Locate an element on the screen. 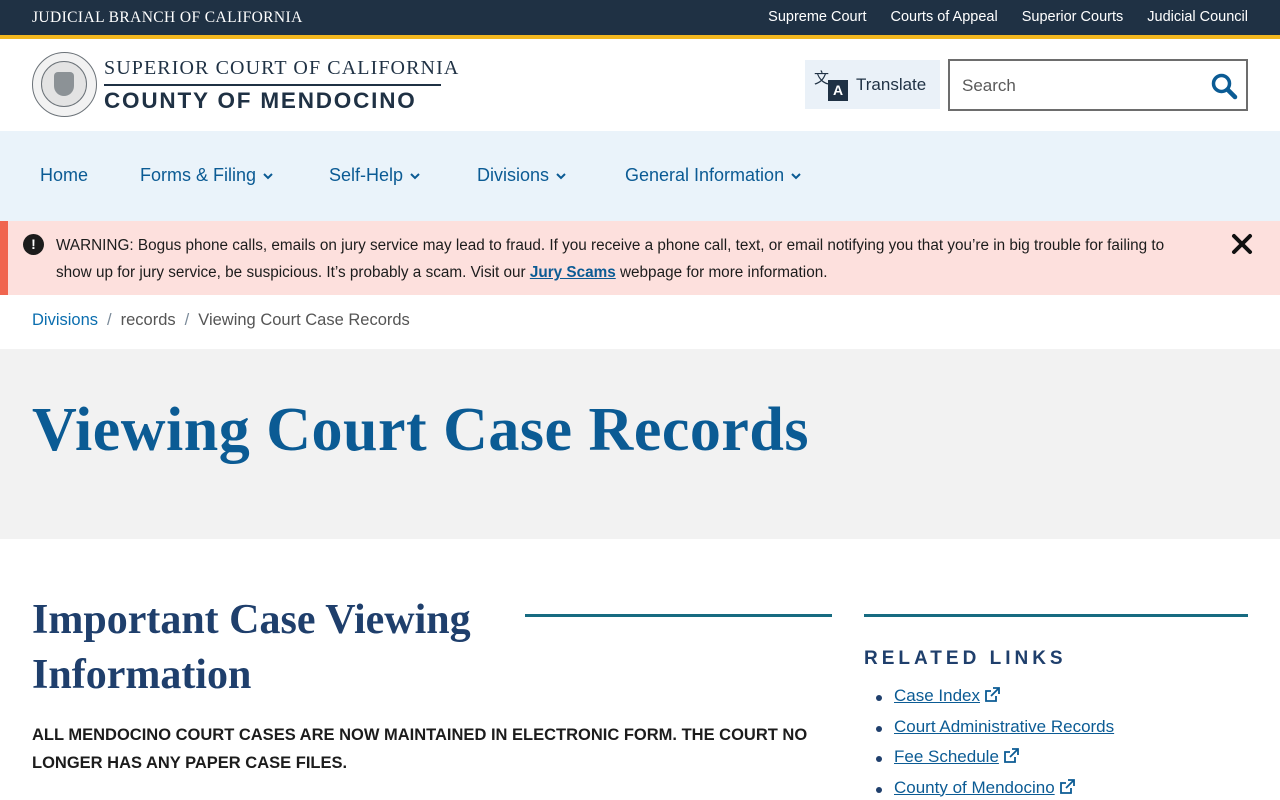 The image size is (1280, 800). alert-close-button is located at coordinates (1242, 244).